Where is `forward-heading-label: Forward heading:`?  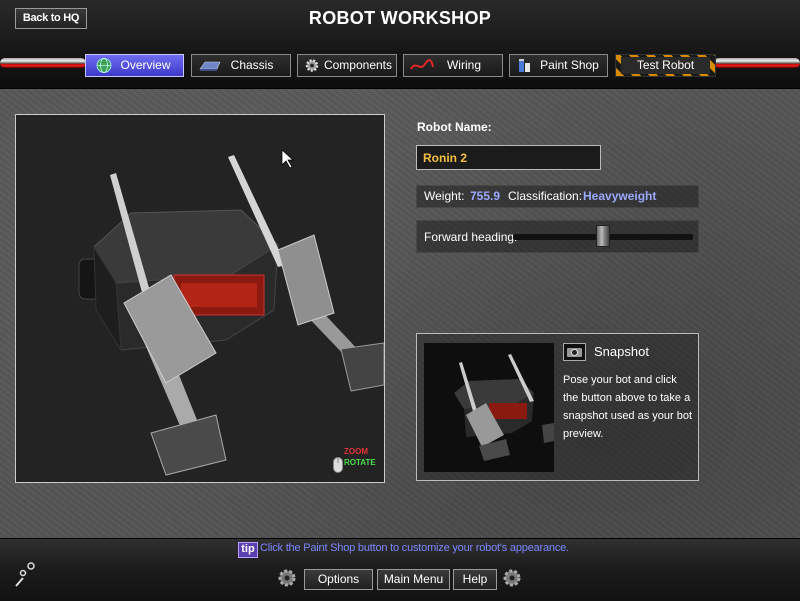
forward-heading-label: Forward heading: is located at coordinates (471, 237).